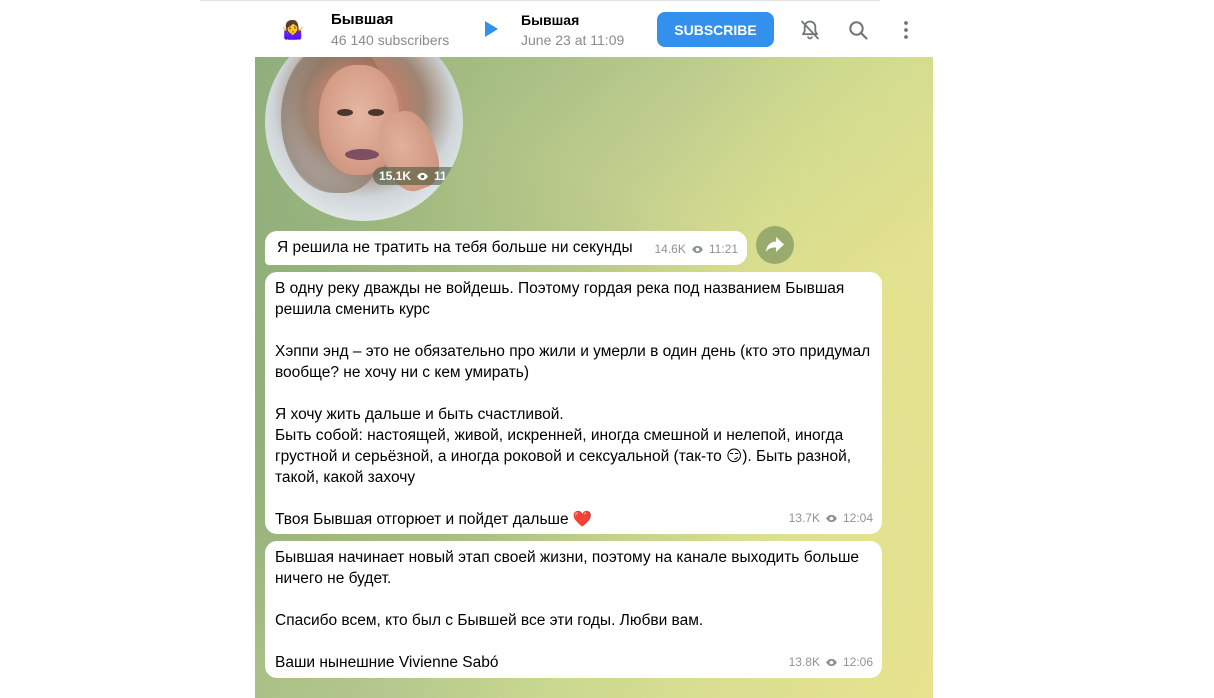 The image size is (1214, 698). I want to click on view-count: 13.8K, so click(804, 662).